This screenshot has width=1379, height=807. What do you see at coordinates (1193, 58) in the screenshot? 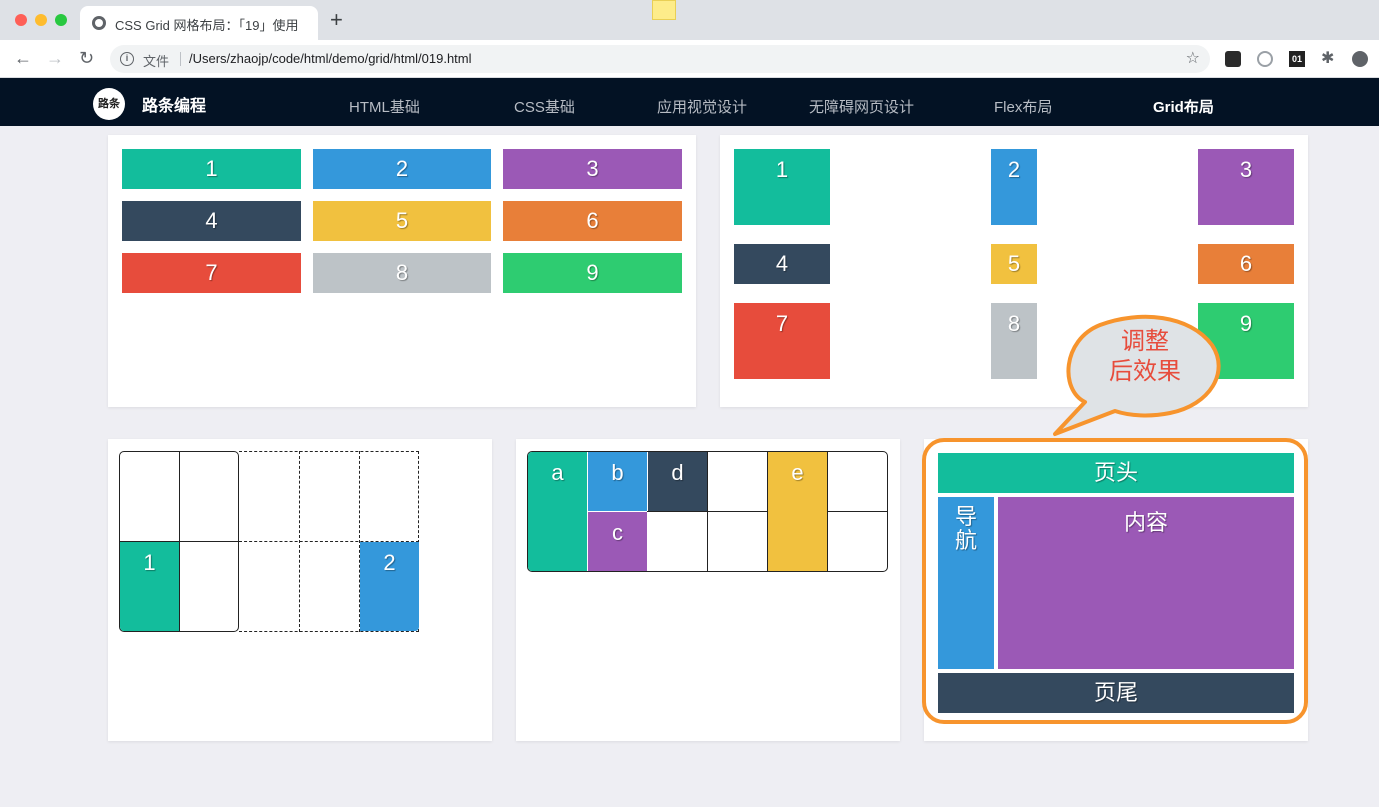
I see `bookmark-star-icon: ☆` at bounding box center [1193, 58].